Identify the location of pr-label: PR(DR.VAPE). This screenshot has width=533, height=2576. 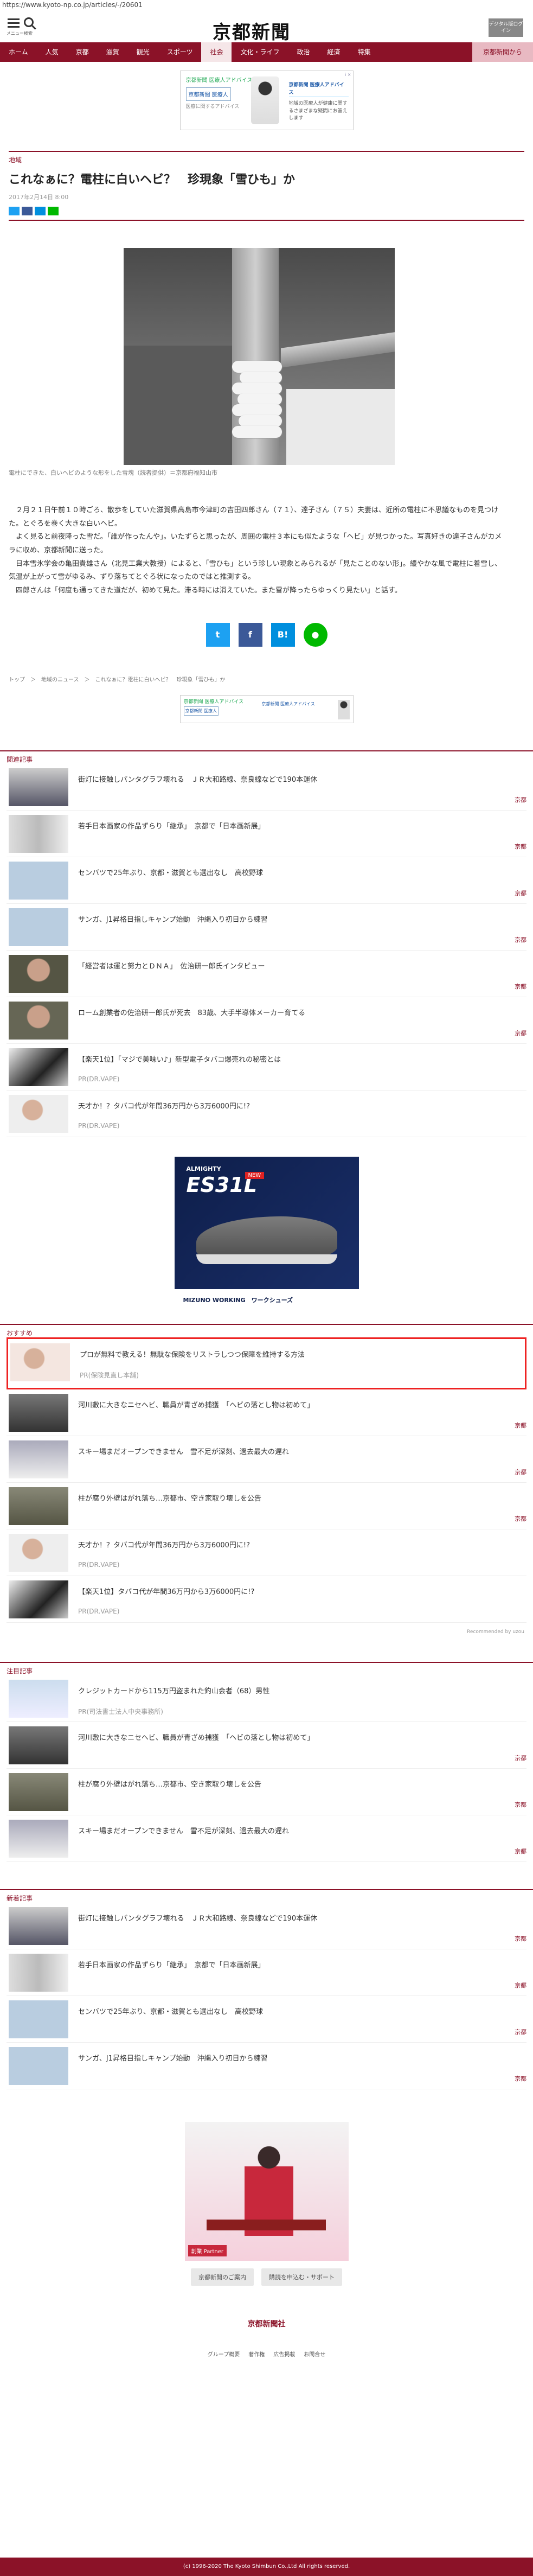
(99, 1125).